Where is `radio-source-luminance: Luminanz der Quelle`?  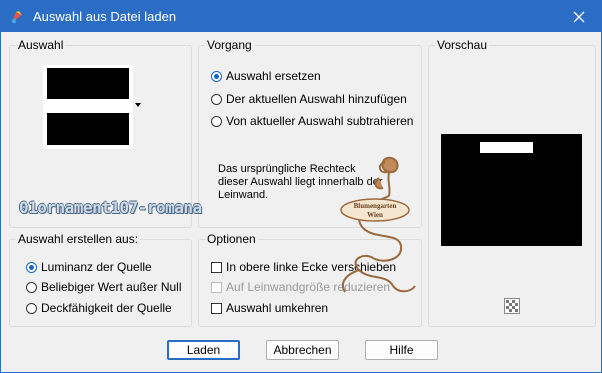 radio-source-luminance: Luminanz der Quelle is located at coordinates (89, 267).